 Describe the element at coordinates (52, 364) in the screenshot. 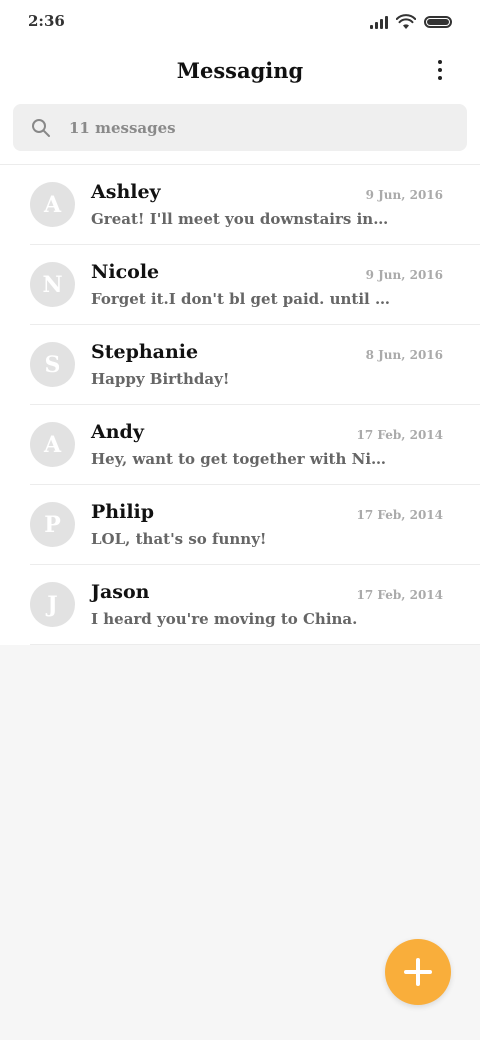

I see `avatar: S` at that location.